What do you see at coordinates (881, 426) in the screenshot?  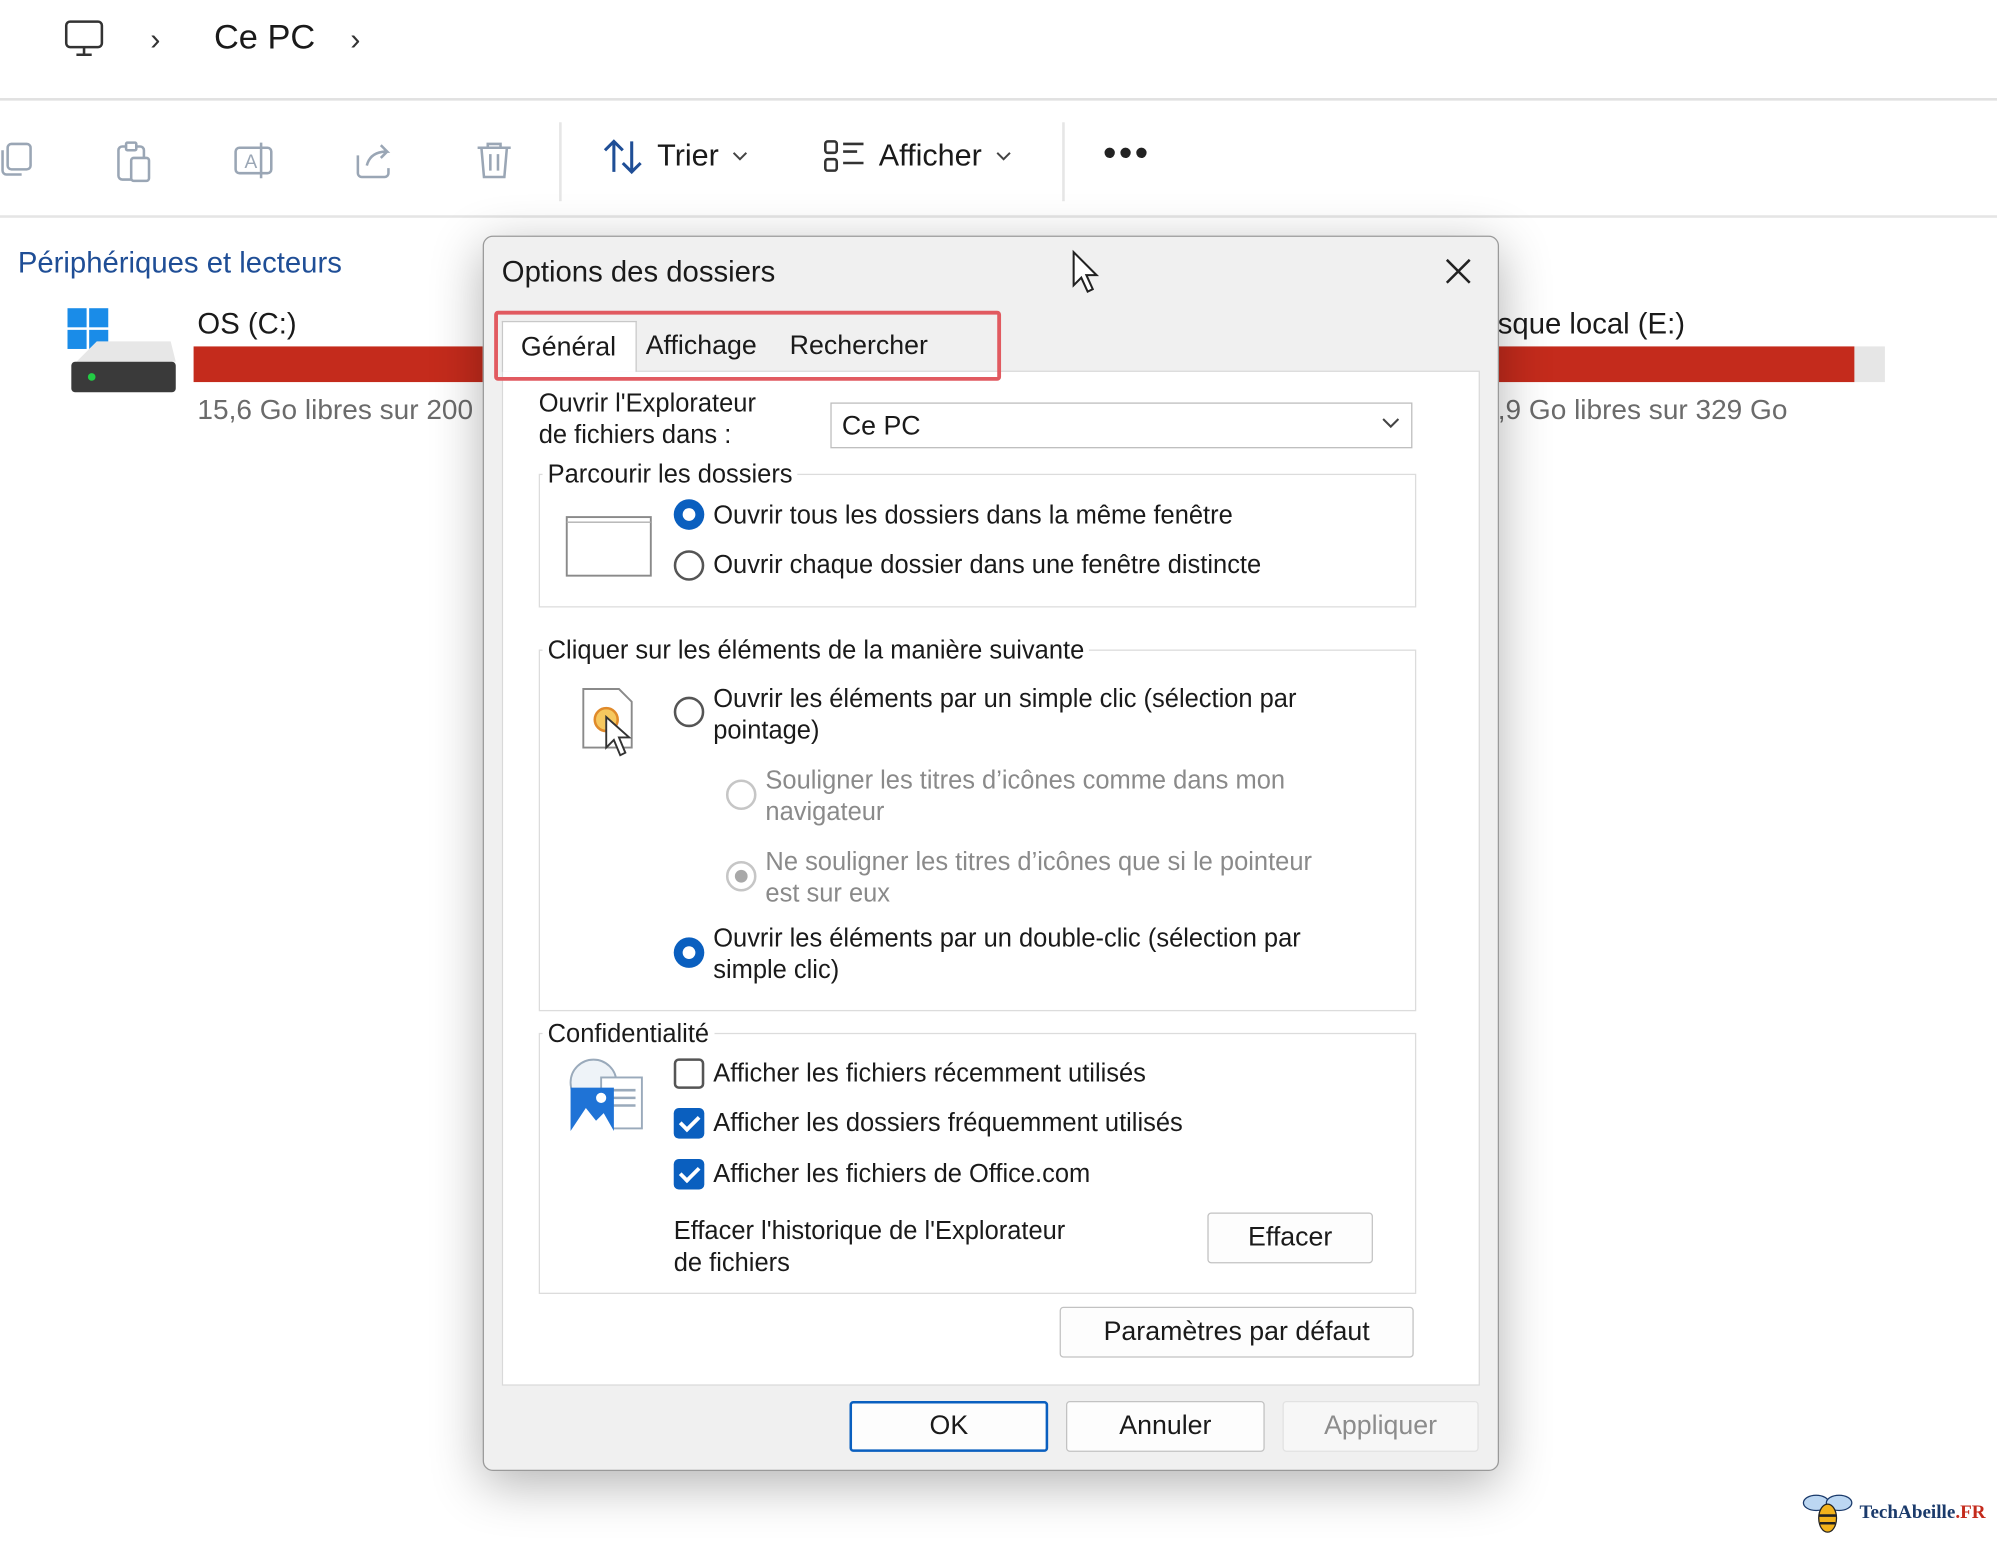 I see `open-in-value: Ce PC` at bounding box center [881, 426].